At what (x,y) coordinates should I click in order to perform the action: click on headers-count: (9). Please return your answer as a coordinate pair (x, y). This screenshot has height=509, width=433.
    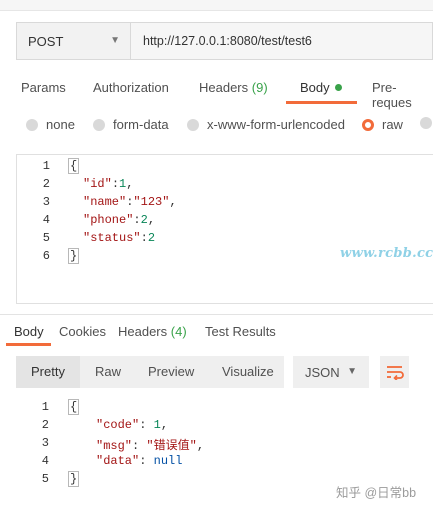
    Looking at the image, I should click on (259, 87).